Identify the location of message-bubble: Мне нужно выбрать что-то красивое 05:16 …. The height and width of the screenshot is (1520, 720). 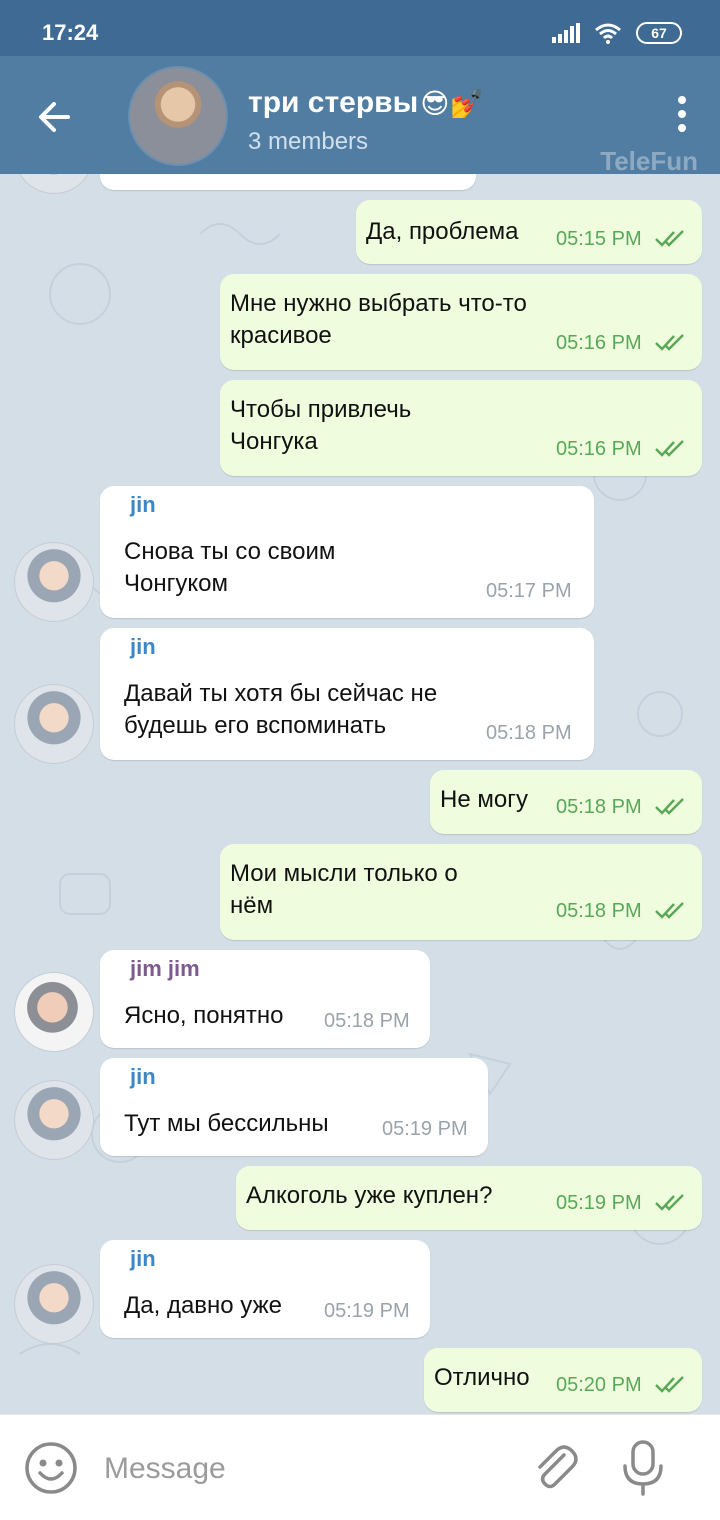
(461, 322).